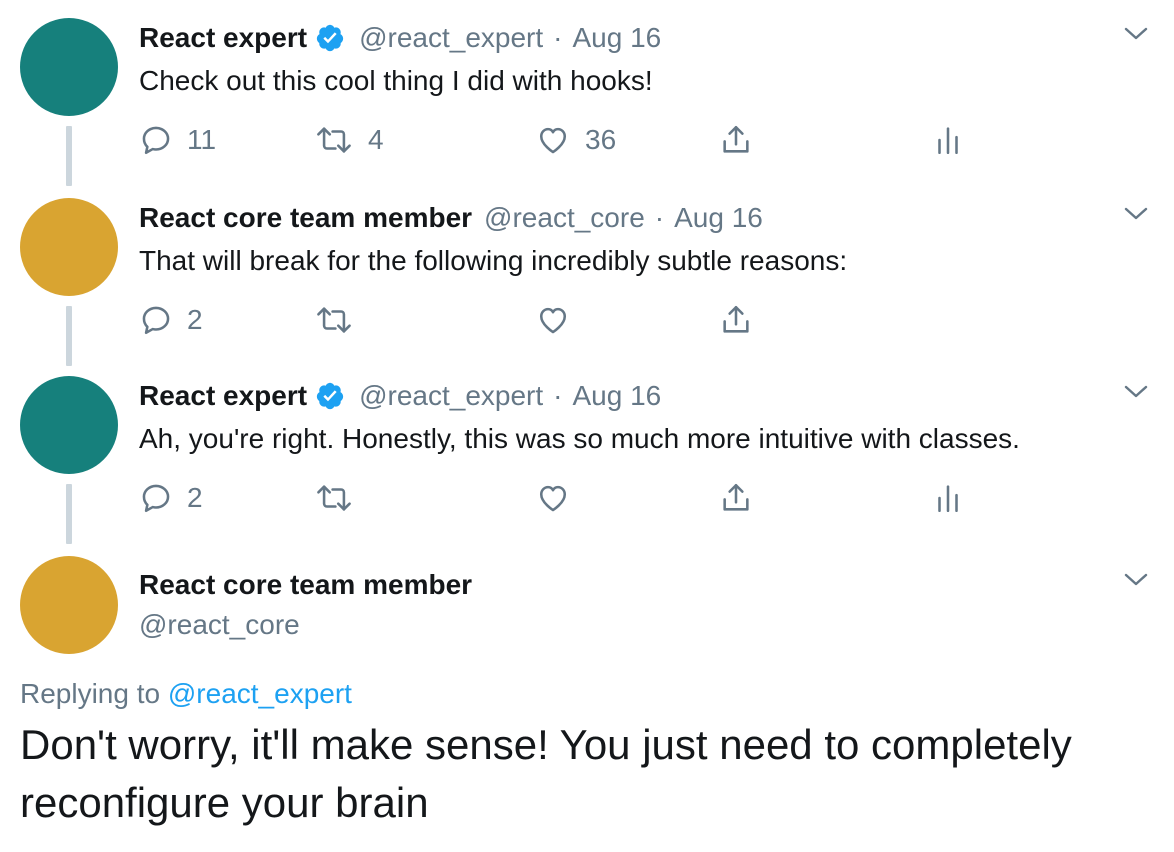 This screenshot has height=852, width=1174. What do you see at coordinates (601, 139) in the screenshot?
I see `like-count: 36` at bounding box center [601, 139].